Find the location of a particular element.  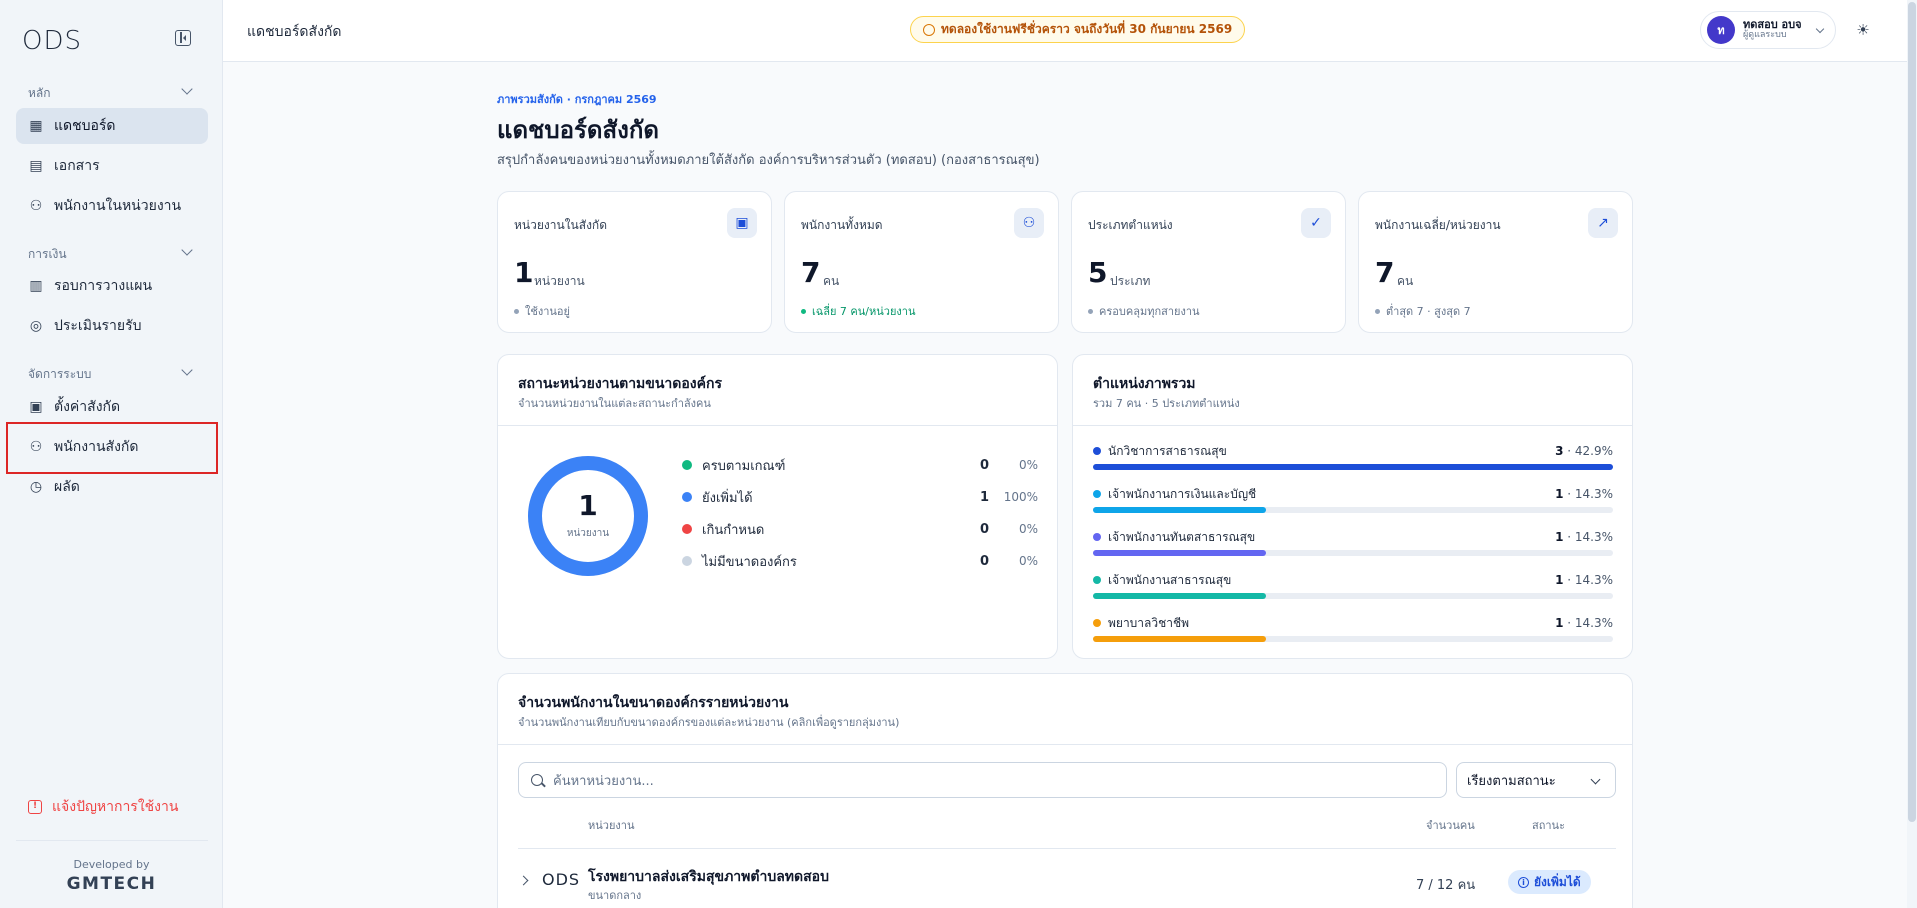

scrollbar-thumb is located at coordinates (1912, 412).